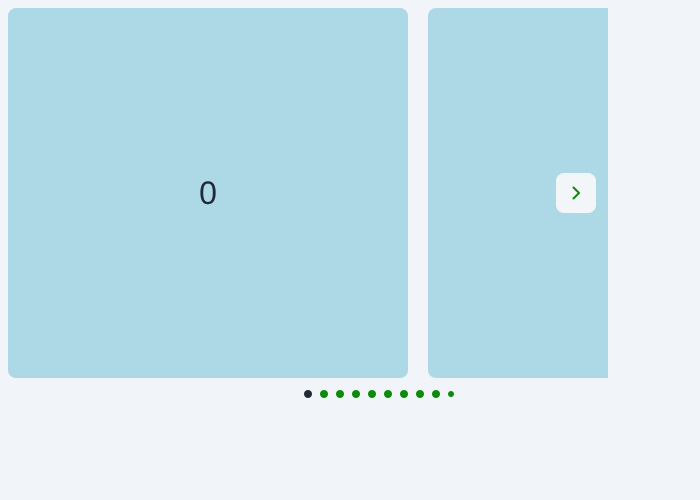  What do you see at coordinates (308, 394) in the screenshot?
I see `pagination-dot-active` at bounding box center [308, 394].